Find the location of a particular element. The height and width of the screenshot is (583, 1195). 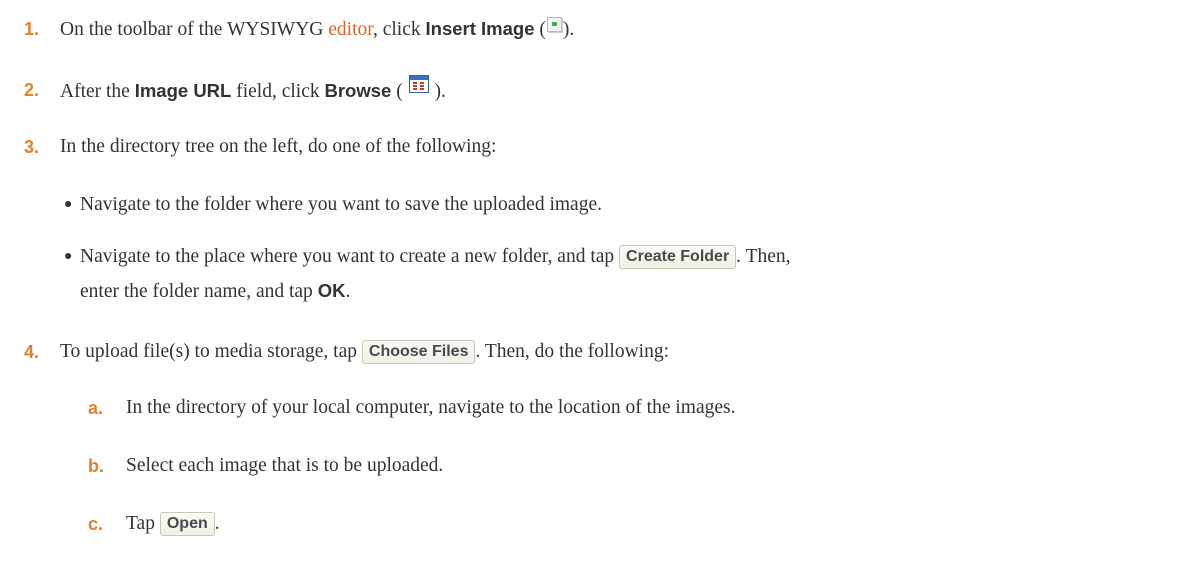

step-4-text-pre: To upload file(s) to media storage, tap is located at coordinates (211, 351).